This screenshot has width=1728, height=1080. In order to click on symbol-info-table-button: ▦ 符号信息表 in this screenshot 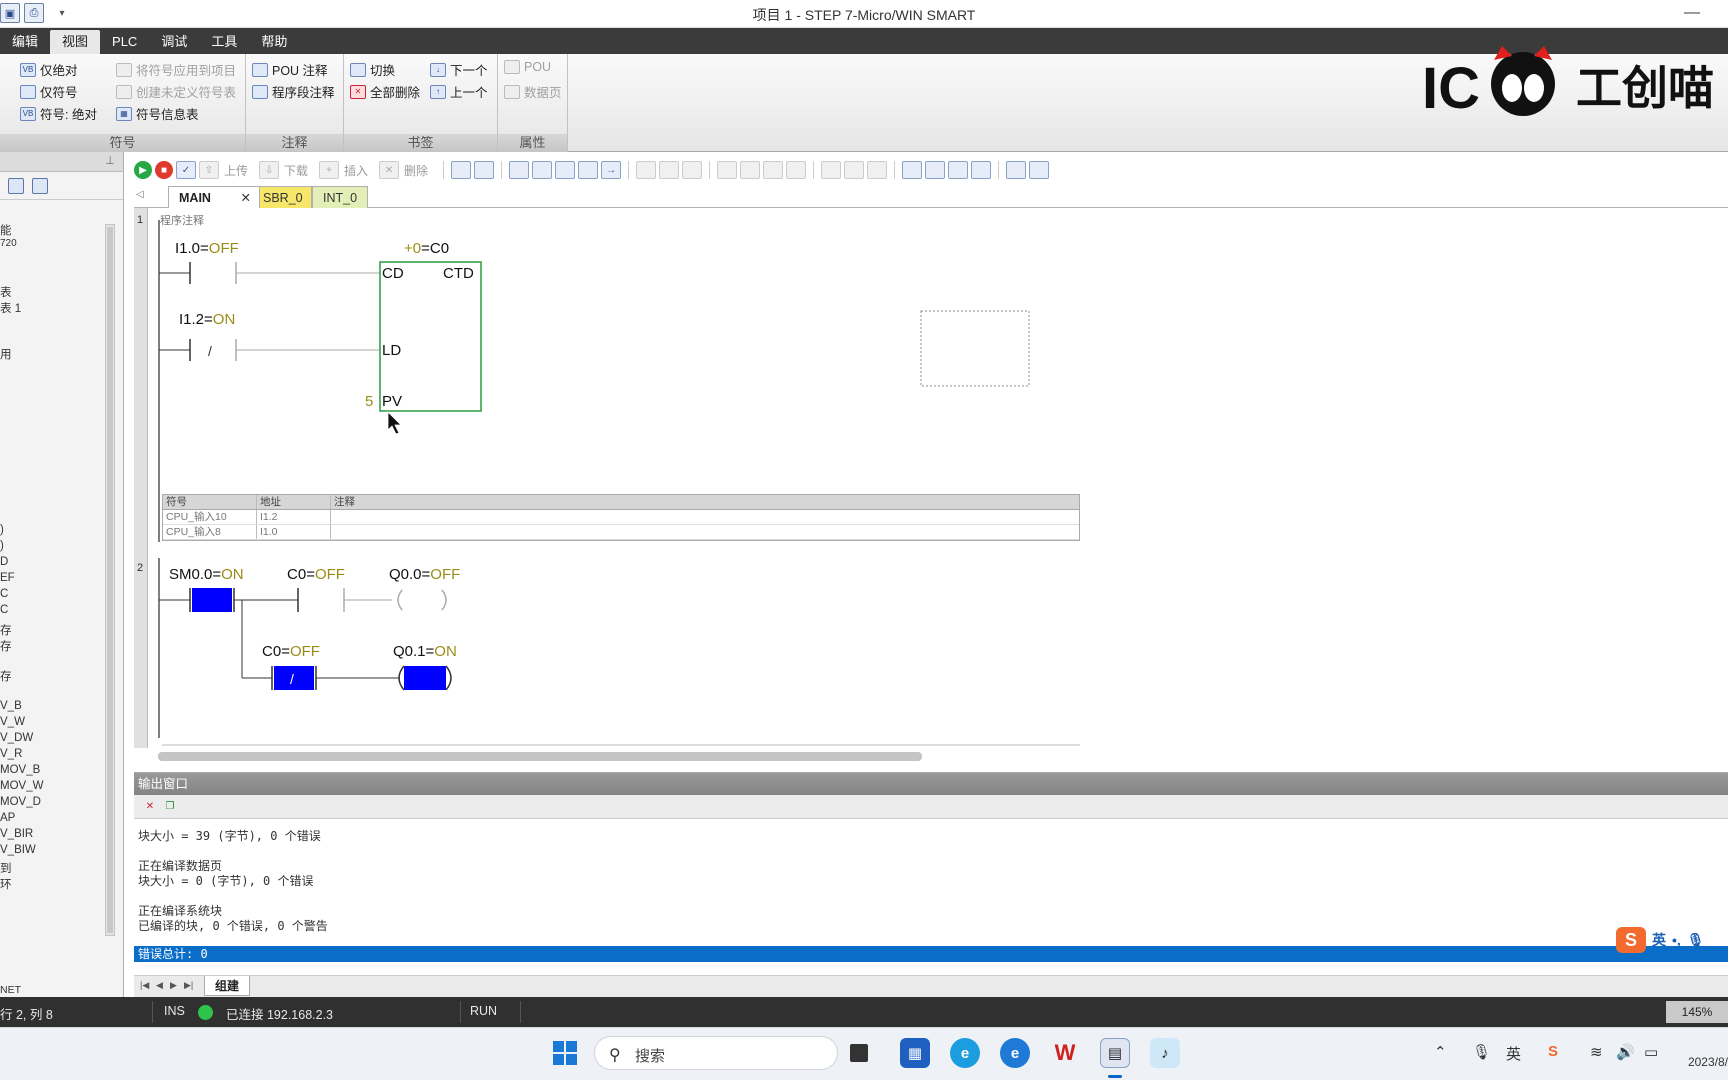, I will do `click(157, 113)`.